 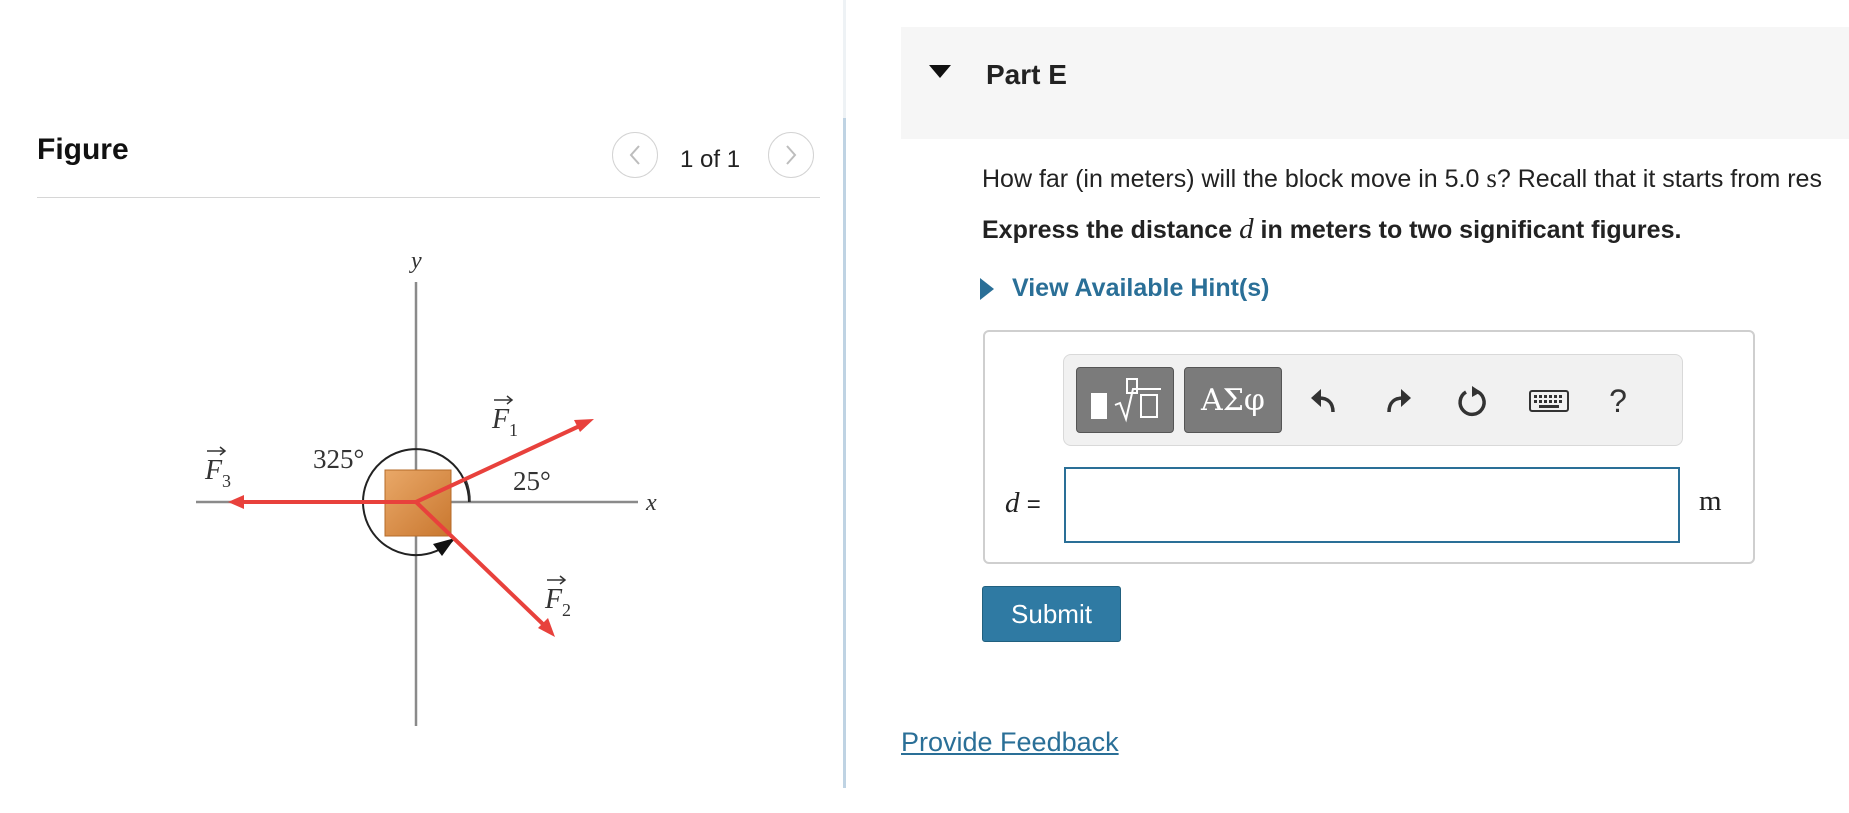 I want to click on submit-button: Submit, so click(x=1051, y=614).